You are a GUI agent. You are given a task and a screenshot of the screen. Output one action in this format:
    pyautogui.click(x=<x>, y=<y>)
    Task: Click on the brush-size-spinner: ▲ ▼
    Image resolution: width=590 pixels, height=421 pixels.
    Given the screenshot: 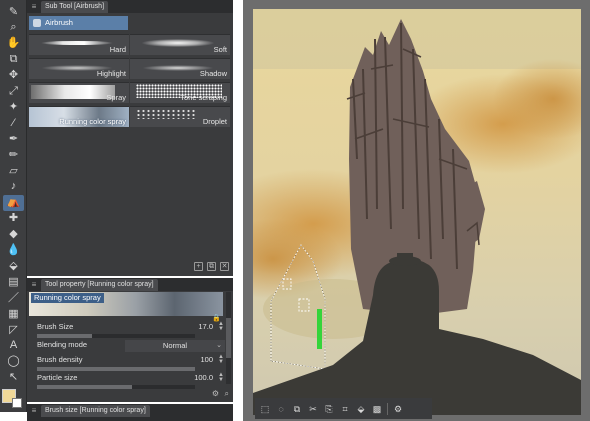 What is the action you would take?
    pyautogui.click(x=221, y=327)
    